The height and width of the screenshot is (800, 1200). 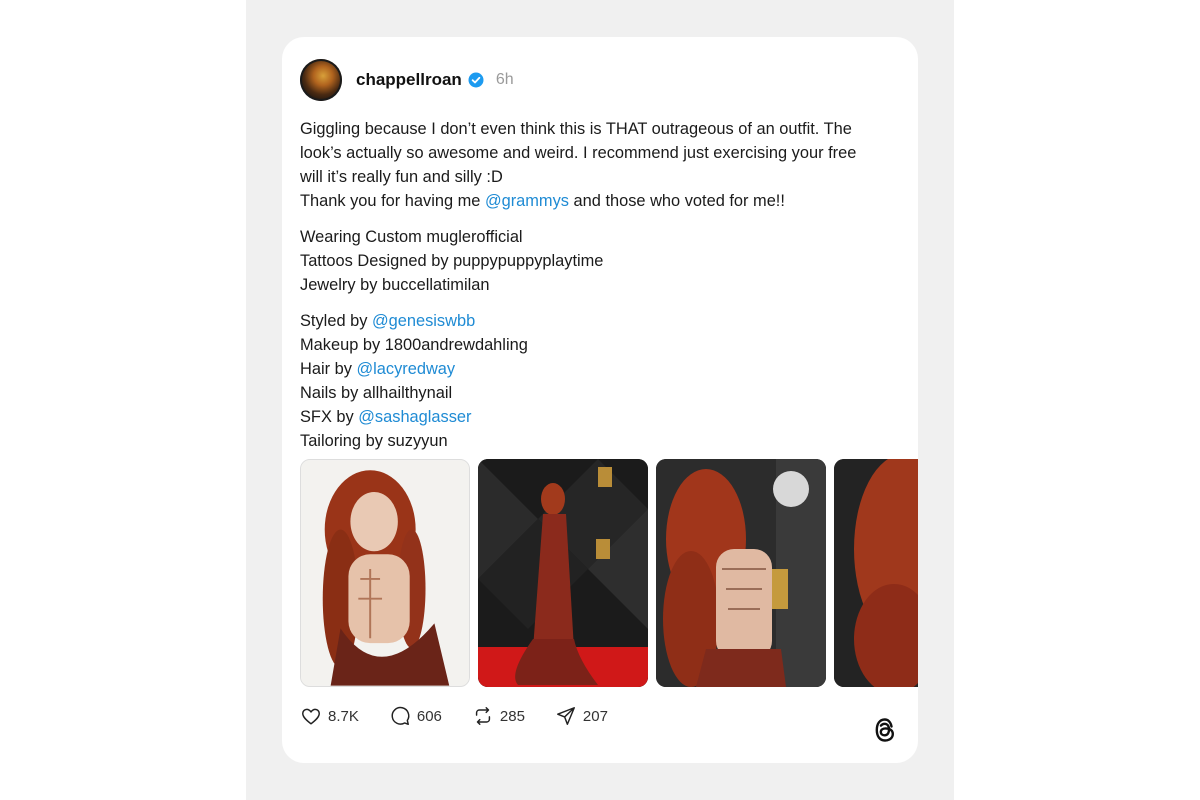 I want to click on comment-icon, so click(x=400, y=715).